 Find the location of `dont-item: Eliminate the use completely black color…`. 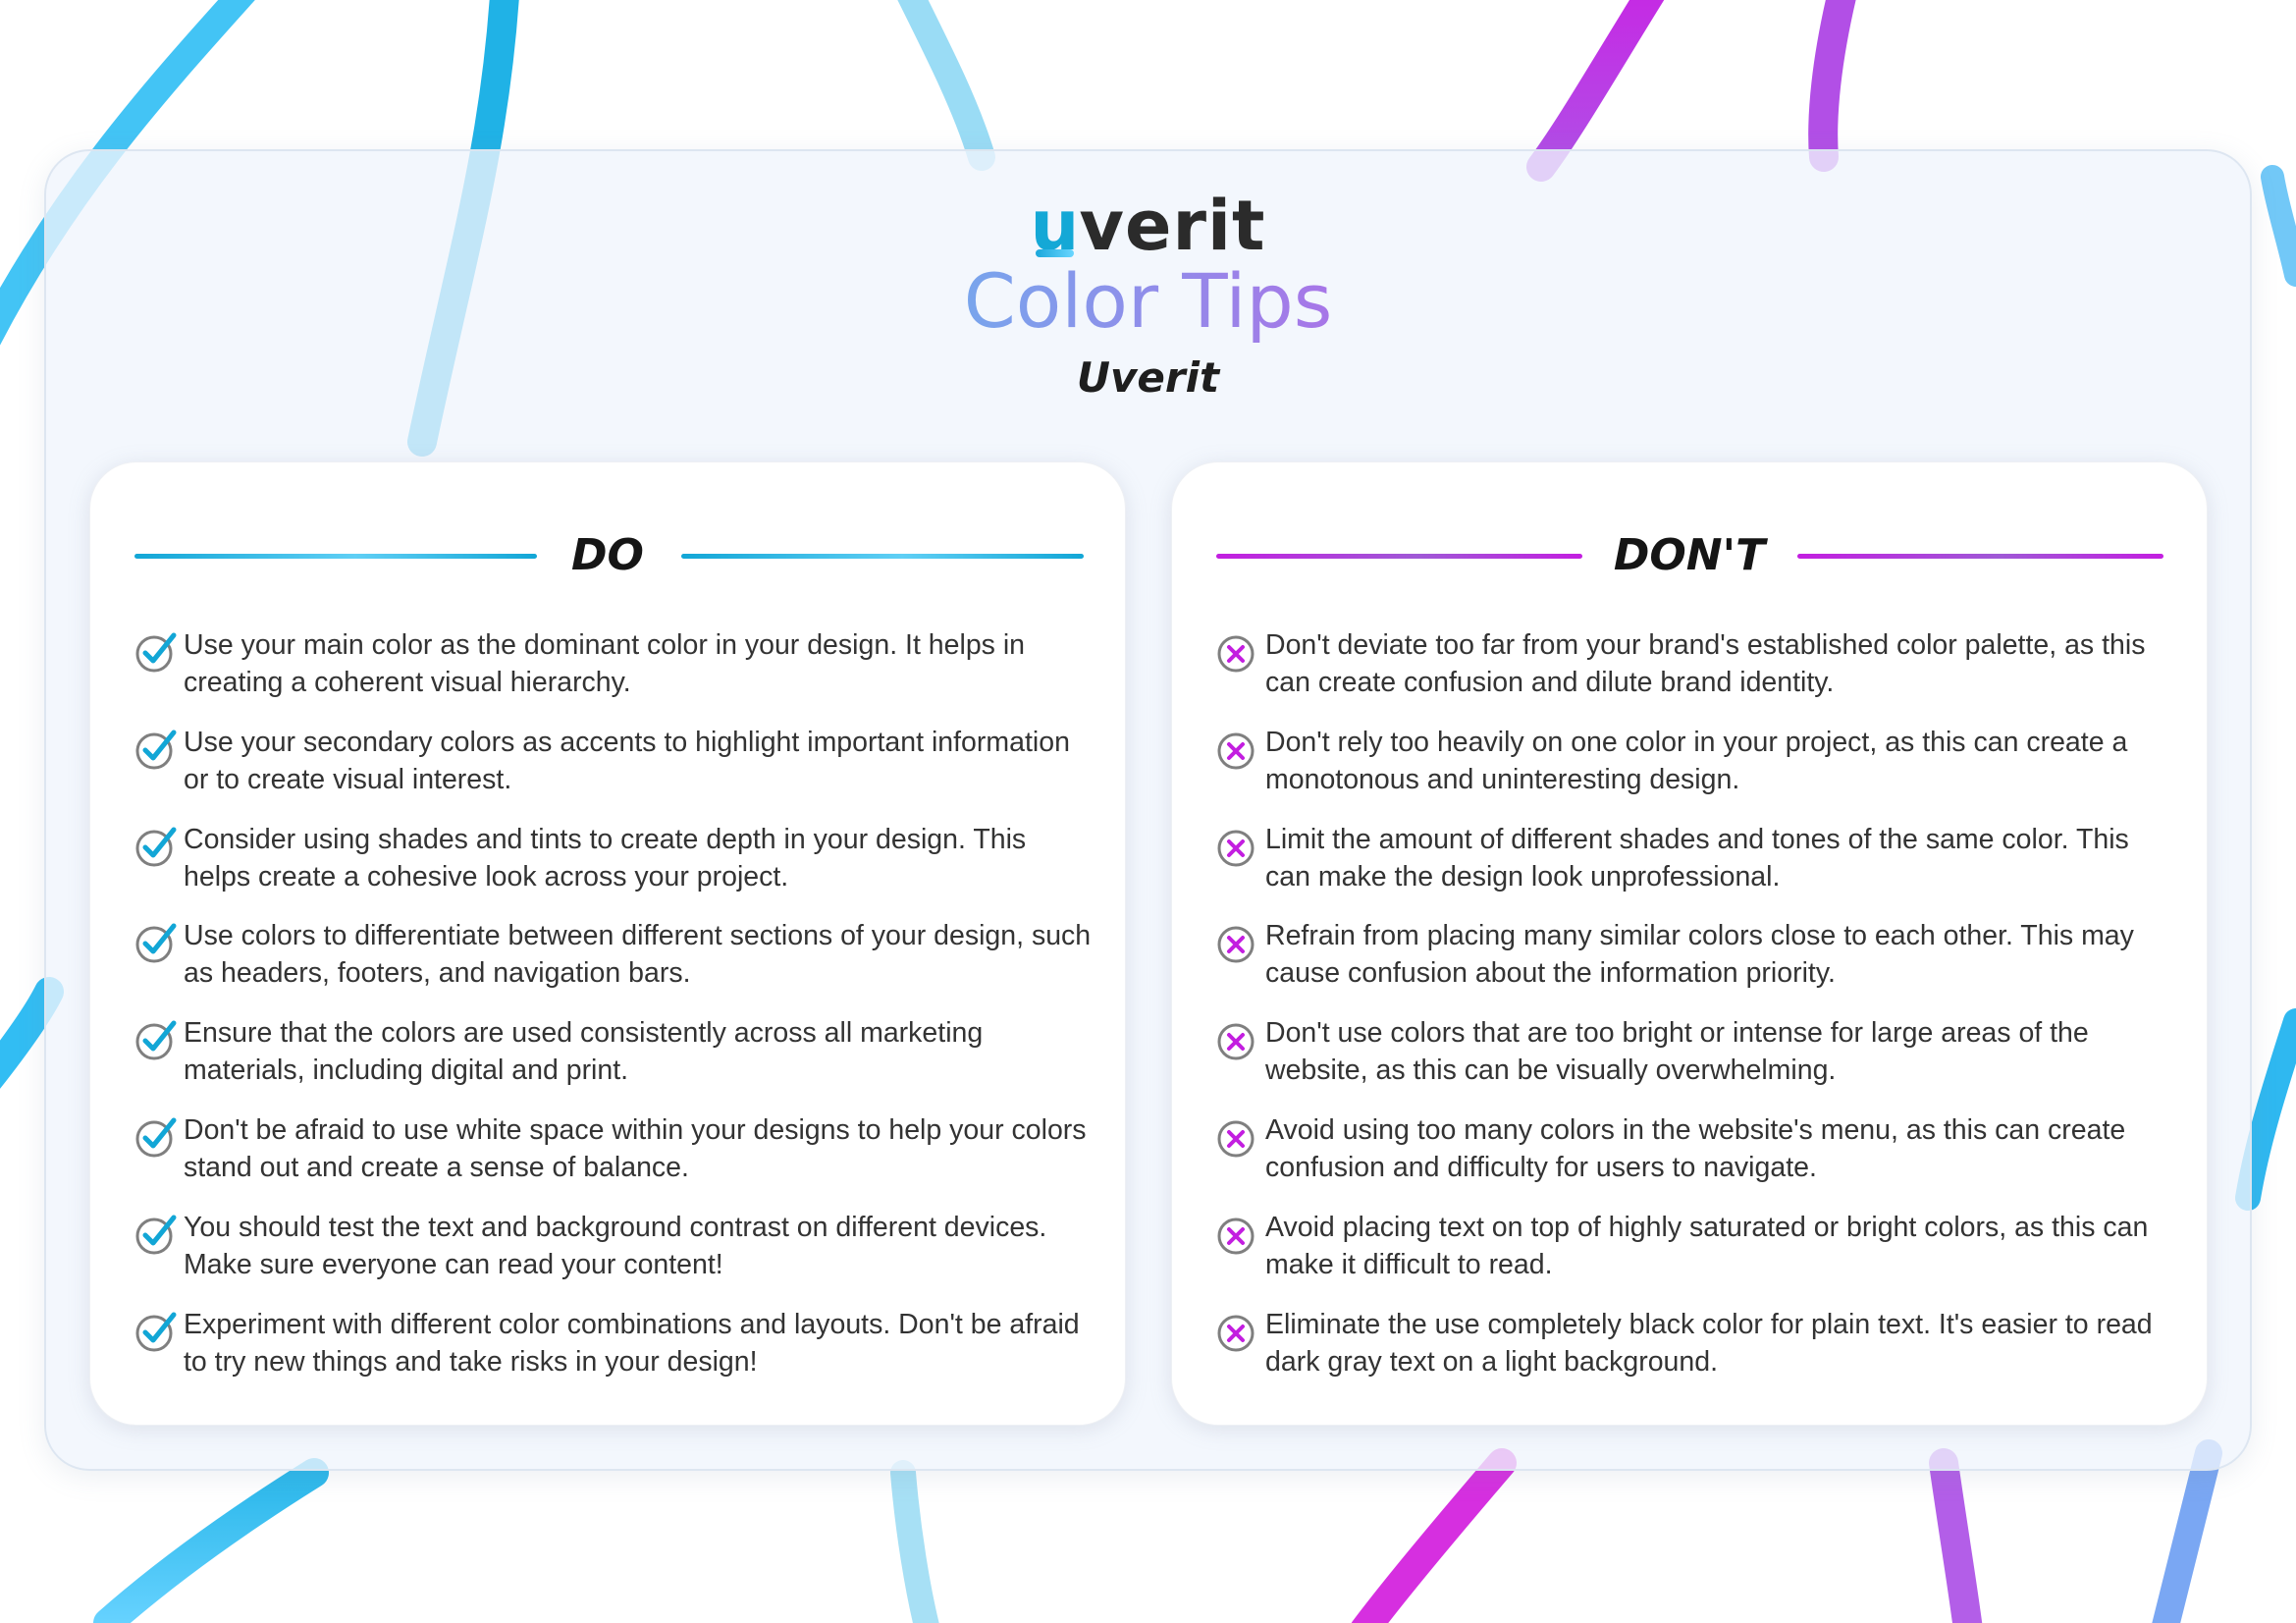

dont-item: Eliminate the use completely black color… is located at coordinates (1697, 1354).